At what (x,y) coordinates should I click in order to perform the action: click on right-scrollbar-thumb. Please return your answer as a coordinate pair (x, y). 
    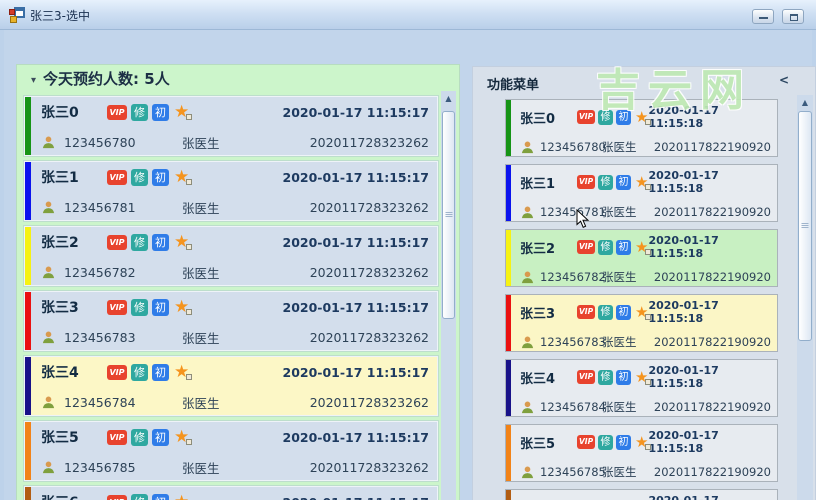
    Looking at the image, I should click on (805, 226).